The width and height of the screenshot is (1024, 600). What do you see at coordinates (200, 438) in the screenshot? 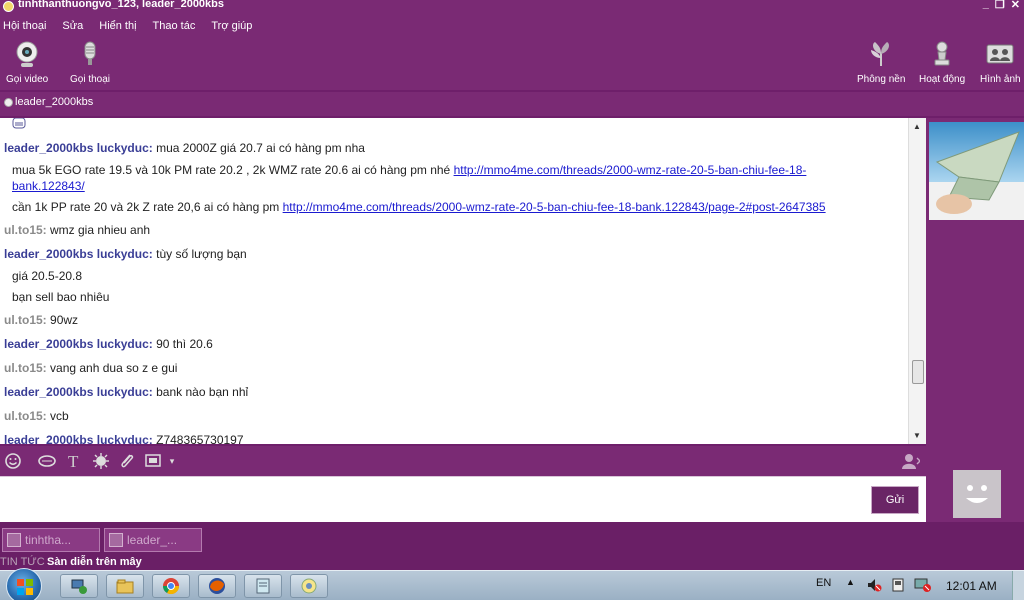
I see `message-text: Z748365730197` at bounding box center [200, 438].